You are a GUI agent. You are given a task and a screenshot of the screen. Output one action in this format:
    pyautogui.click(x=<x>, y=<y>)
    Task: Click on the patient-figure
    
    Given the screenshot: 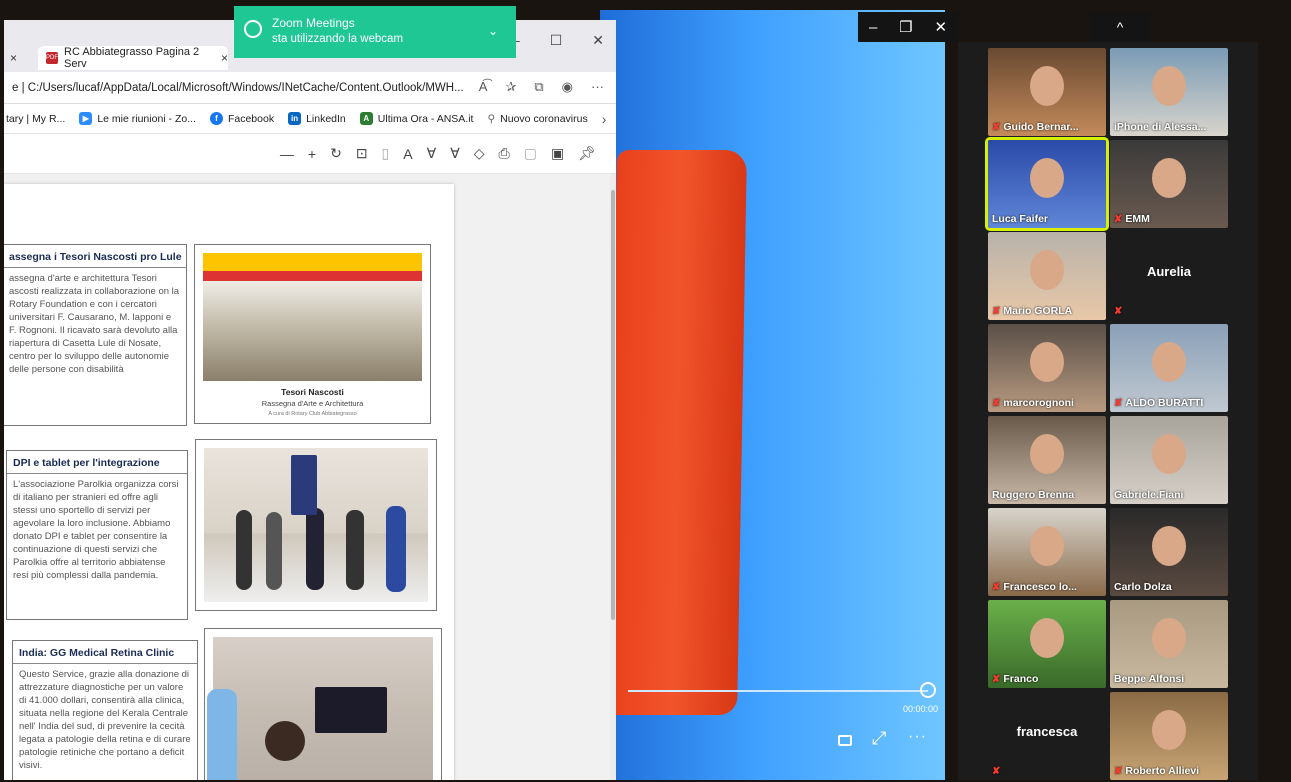 What is the action you would take?
    pyautogui.click(x=285, y=741)
    